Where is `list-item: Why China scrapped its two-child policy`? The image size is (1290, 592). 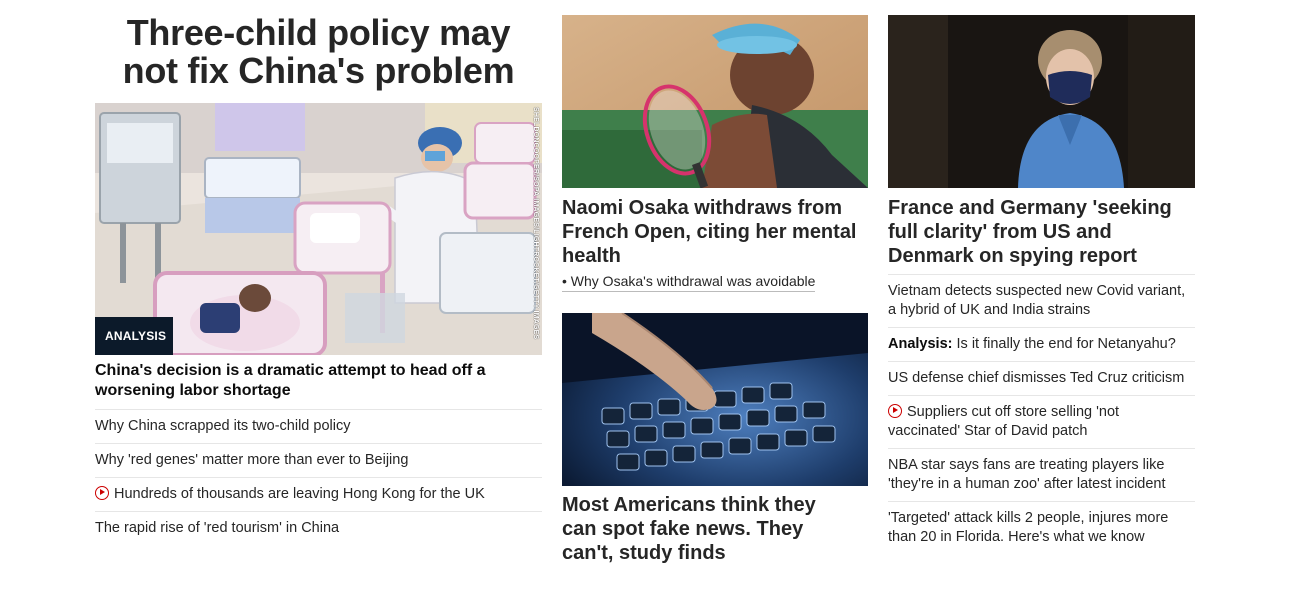 list-item: Why China scrapped its two-child policy is located at coordinates (318, 426).